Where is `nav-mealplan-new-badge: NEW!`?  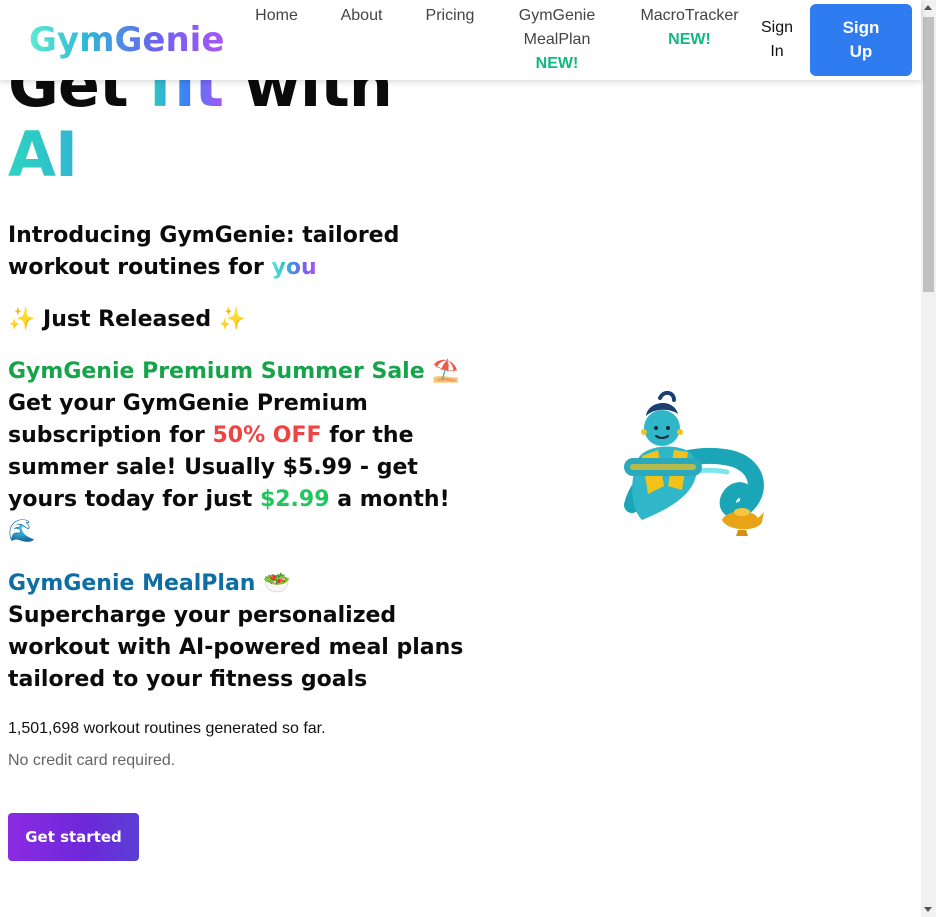
nav-mealplan-new-badge: NEW! is located at coordinates (557, 63).